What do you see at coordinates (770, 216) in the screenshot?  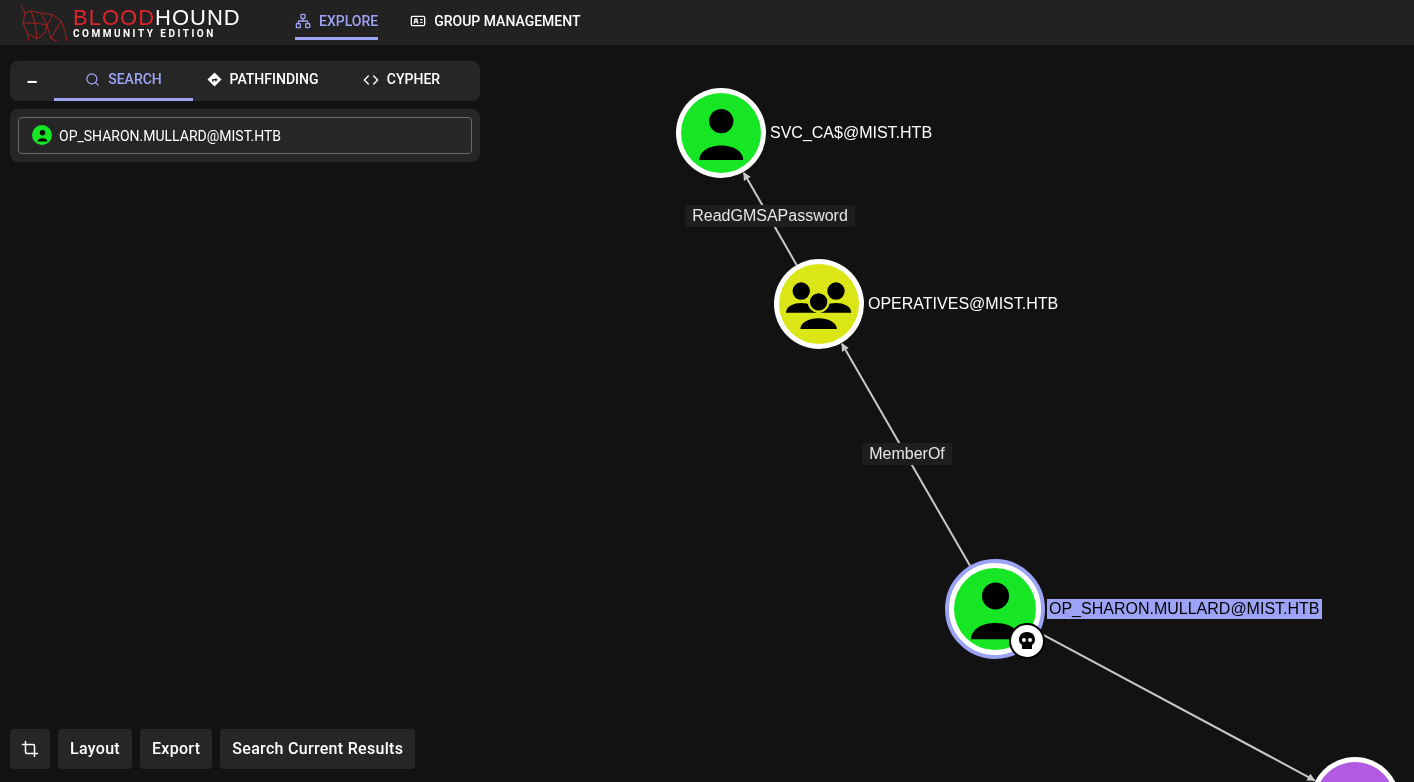 I see `edge-label: ReadGMSAPassword` at bounding box center [770, 216].